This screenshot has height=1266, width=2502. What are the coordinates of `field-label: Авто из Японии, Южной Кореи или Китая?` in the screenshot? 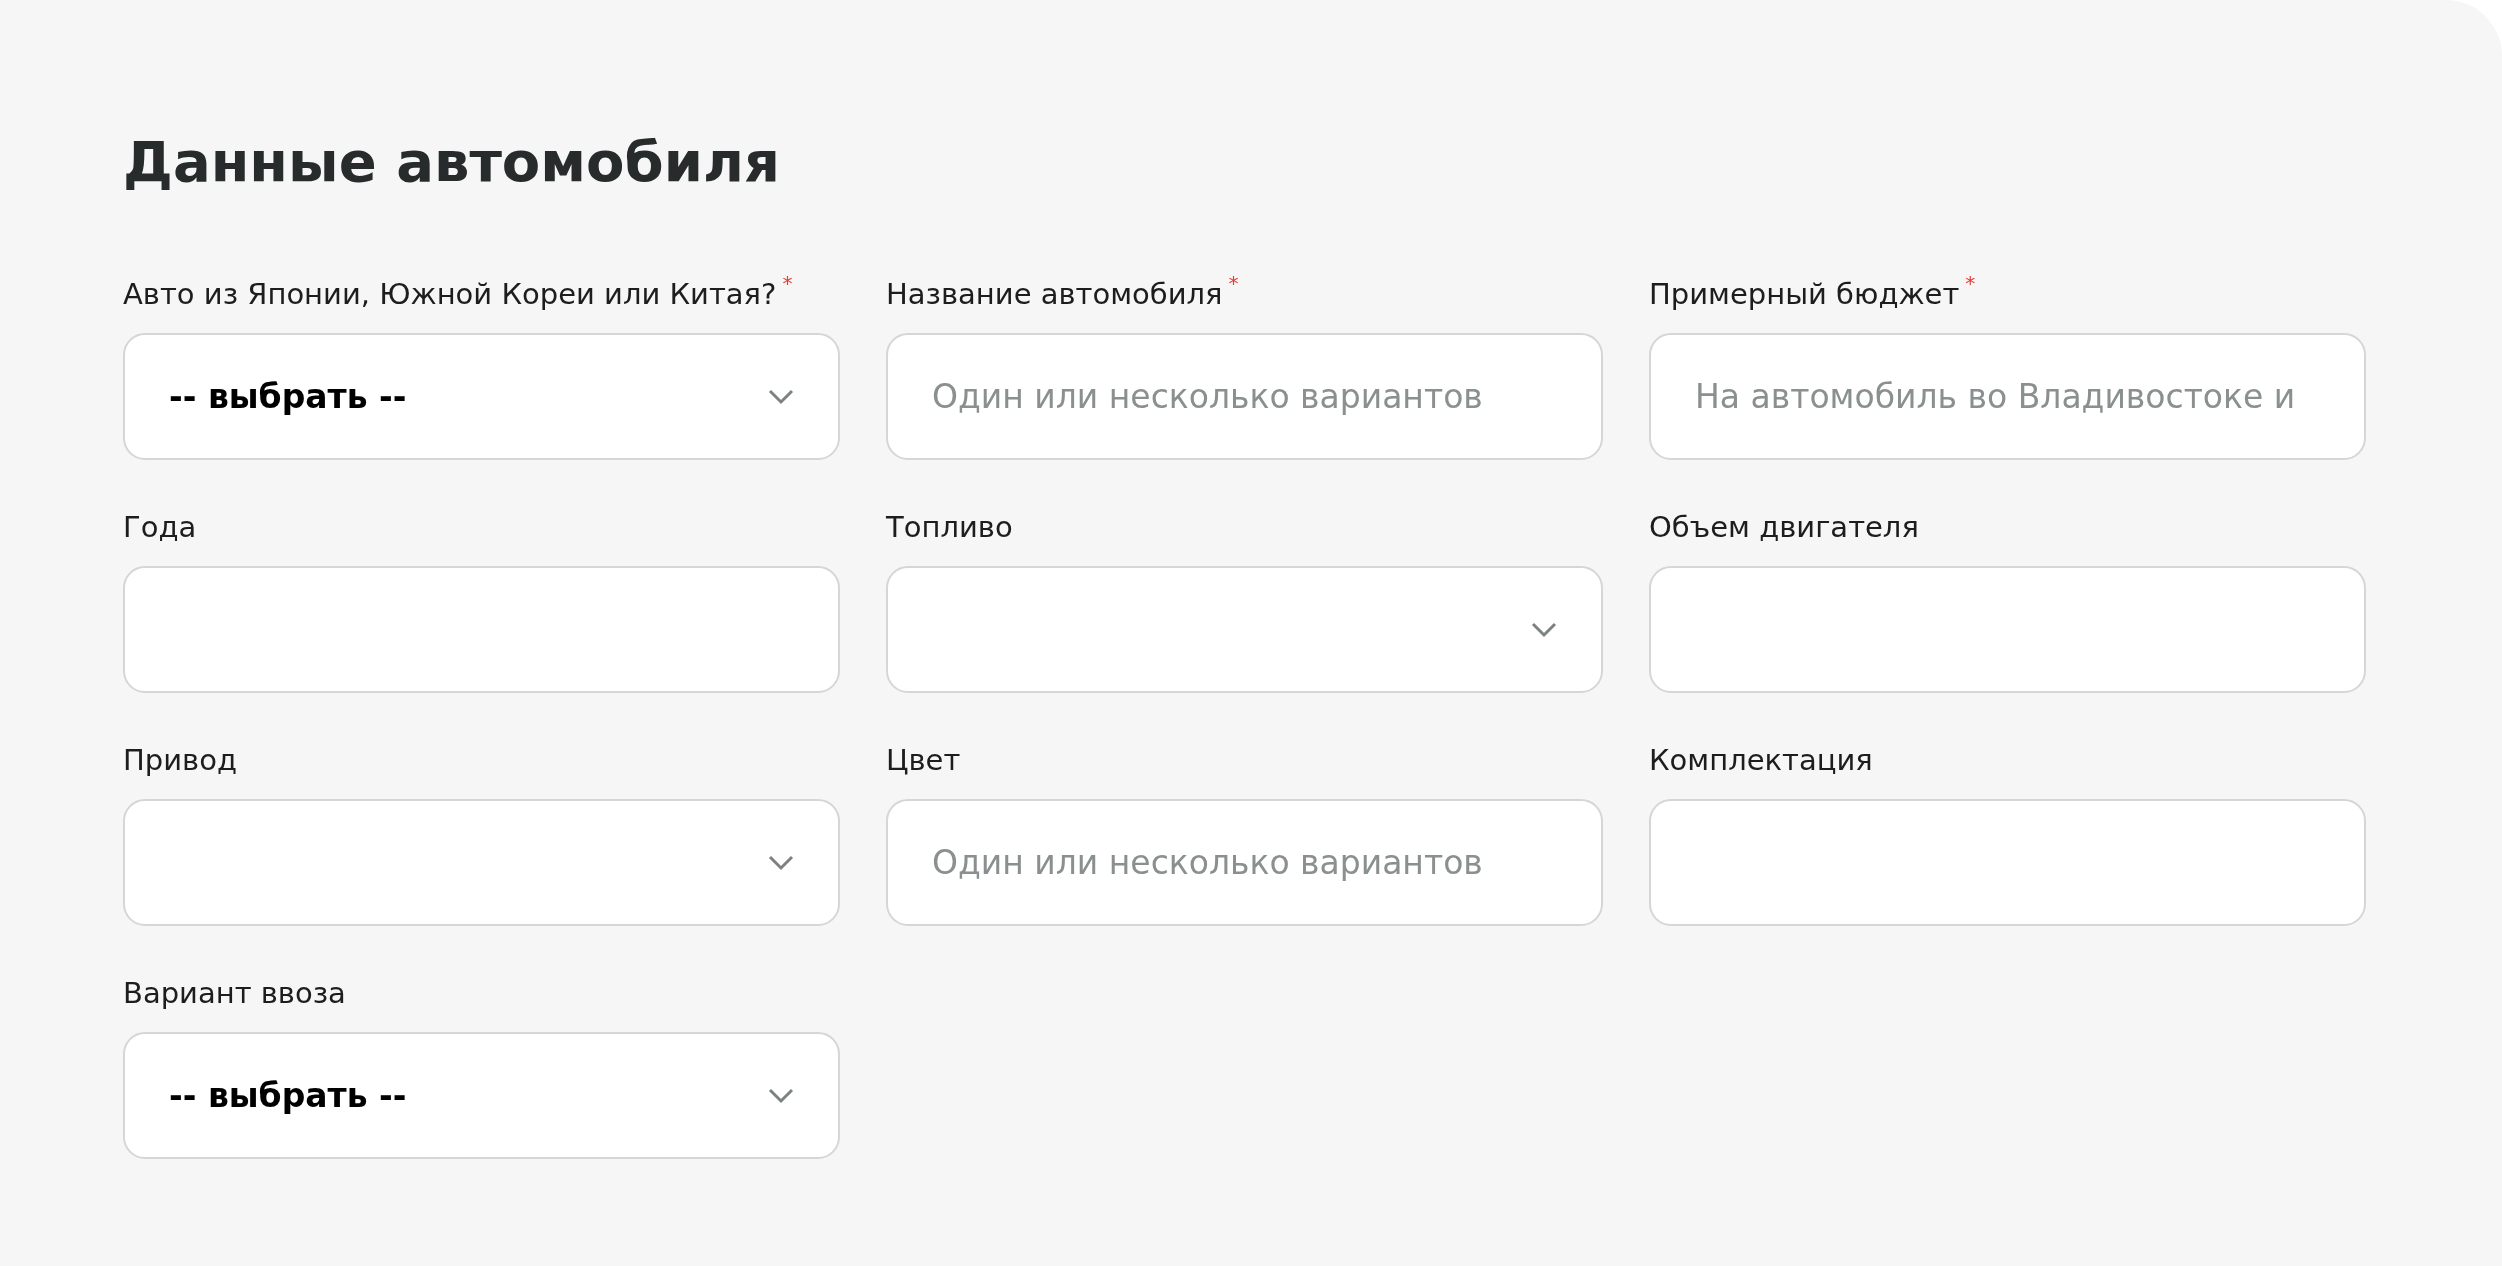 It's located at (450, 295).